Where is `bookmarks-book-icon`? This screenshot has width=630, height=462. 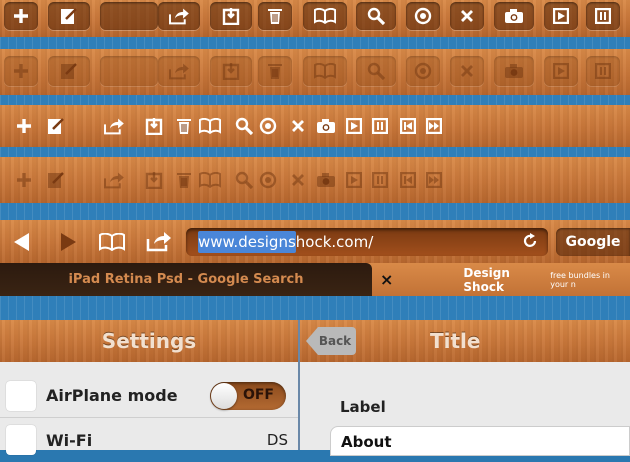 bookmarks-book-icon is located at coordinates (112, 242).